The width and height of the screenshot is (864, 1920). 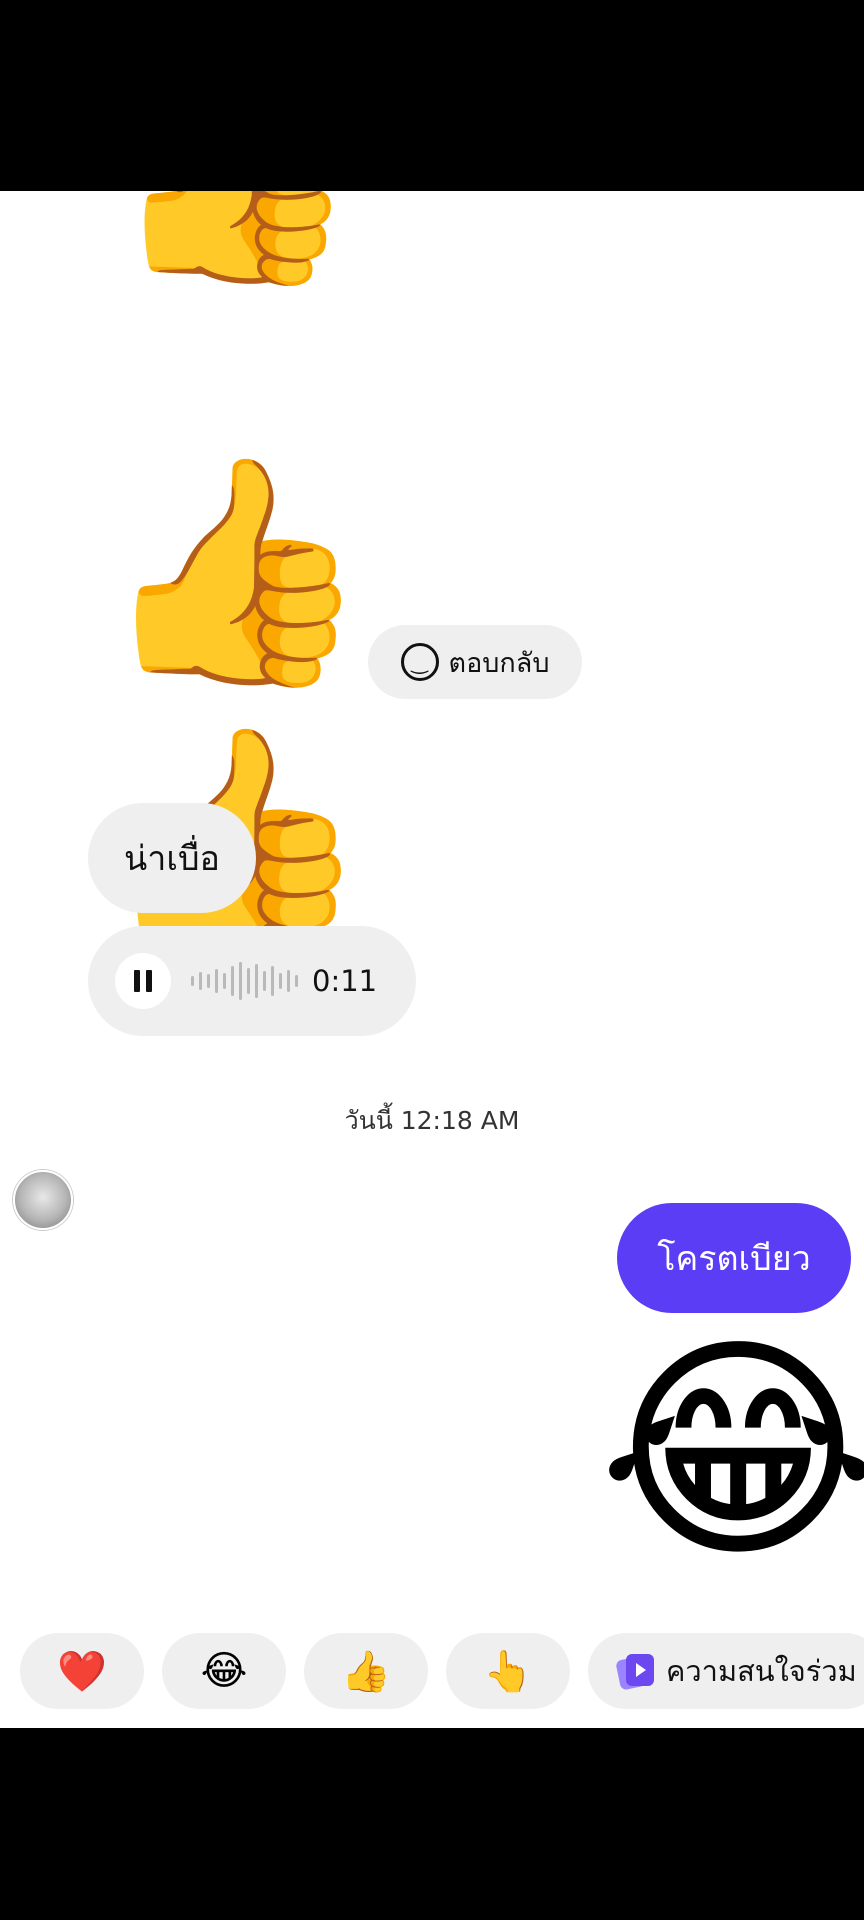 What do you see at coordinates (234, 236) in the screenshot?
I see `thumbs-up-message-partial: 👍` at bounding box center [234, 236].